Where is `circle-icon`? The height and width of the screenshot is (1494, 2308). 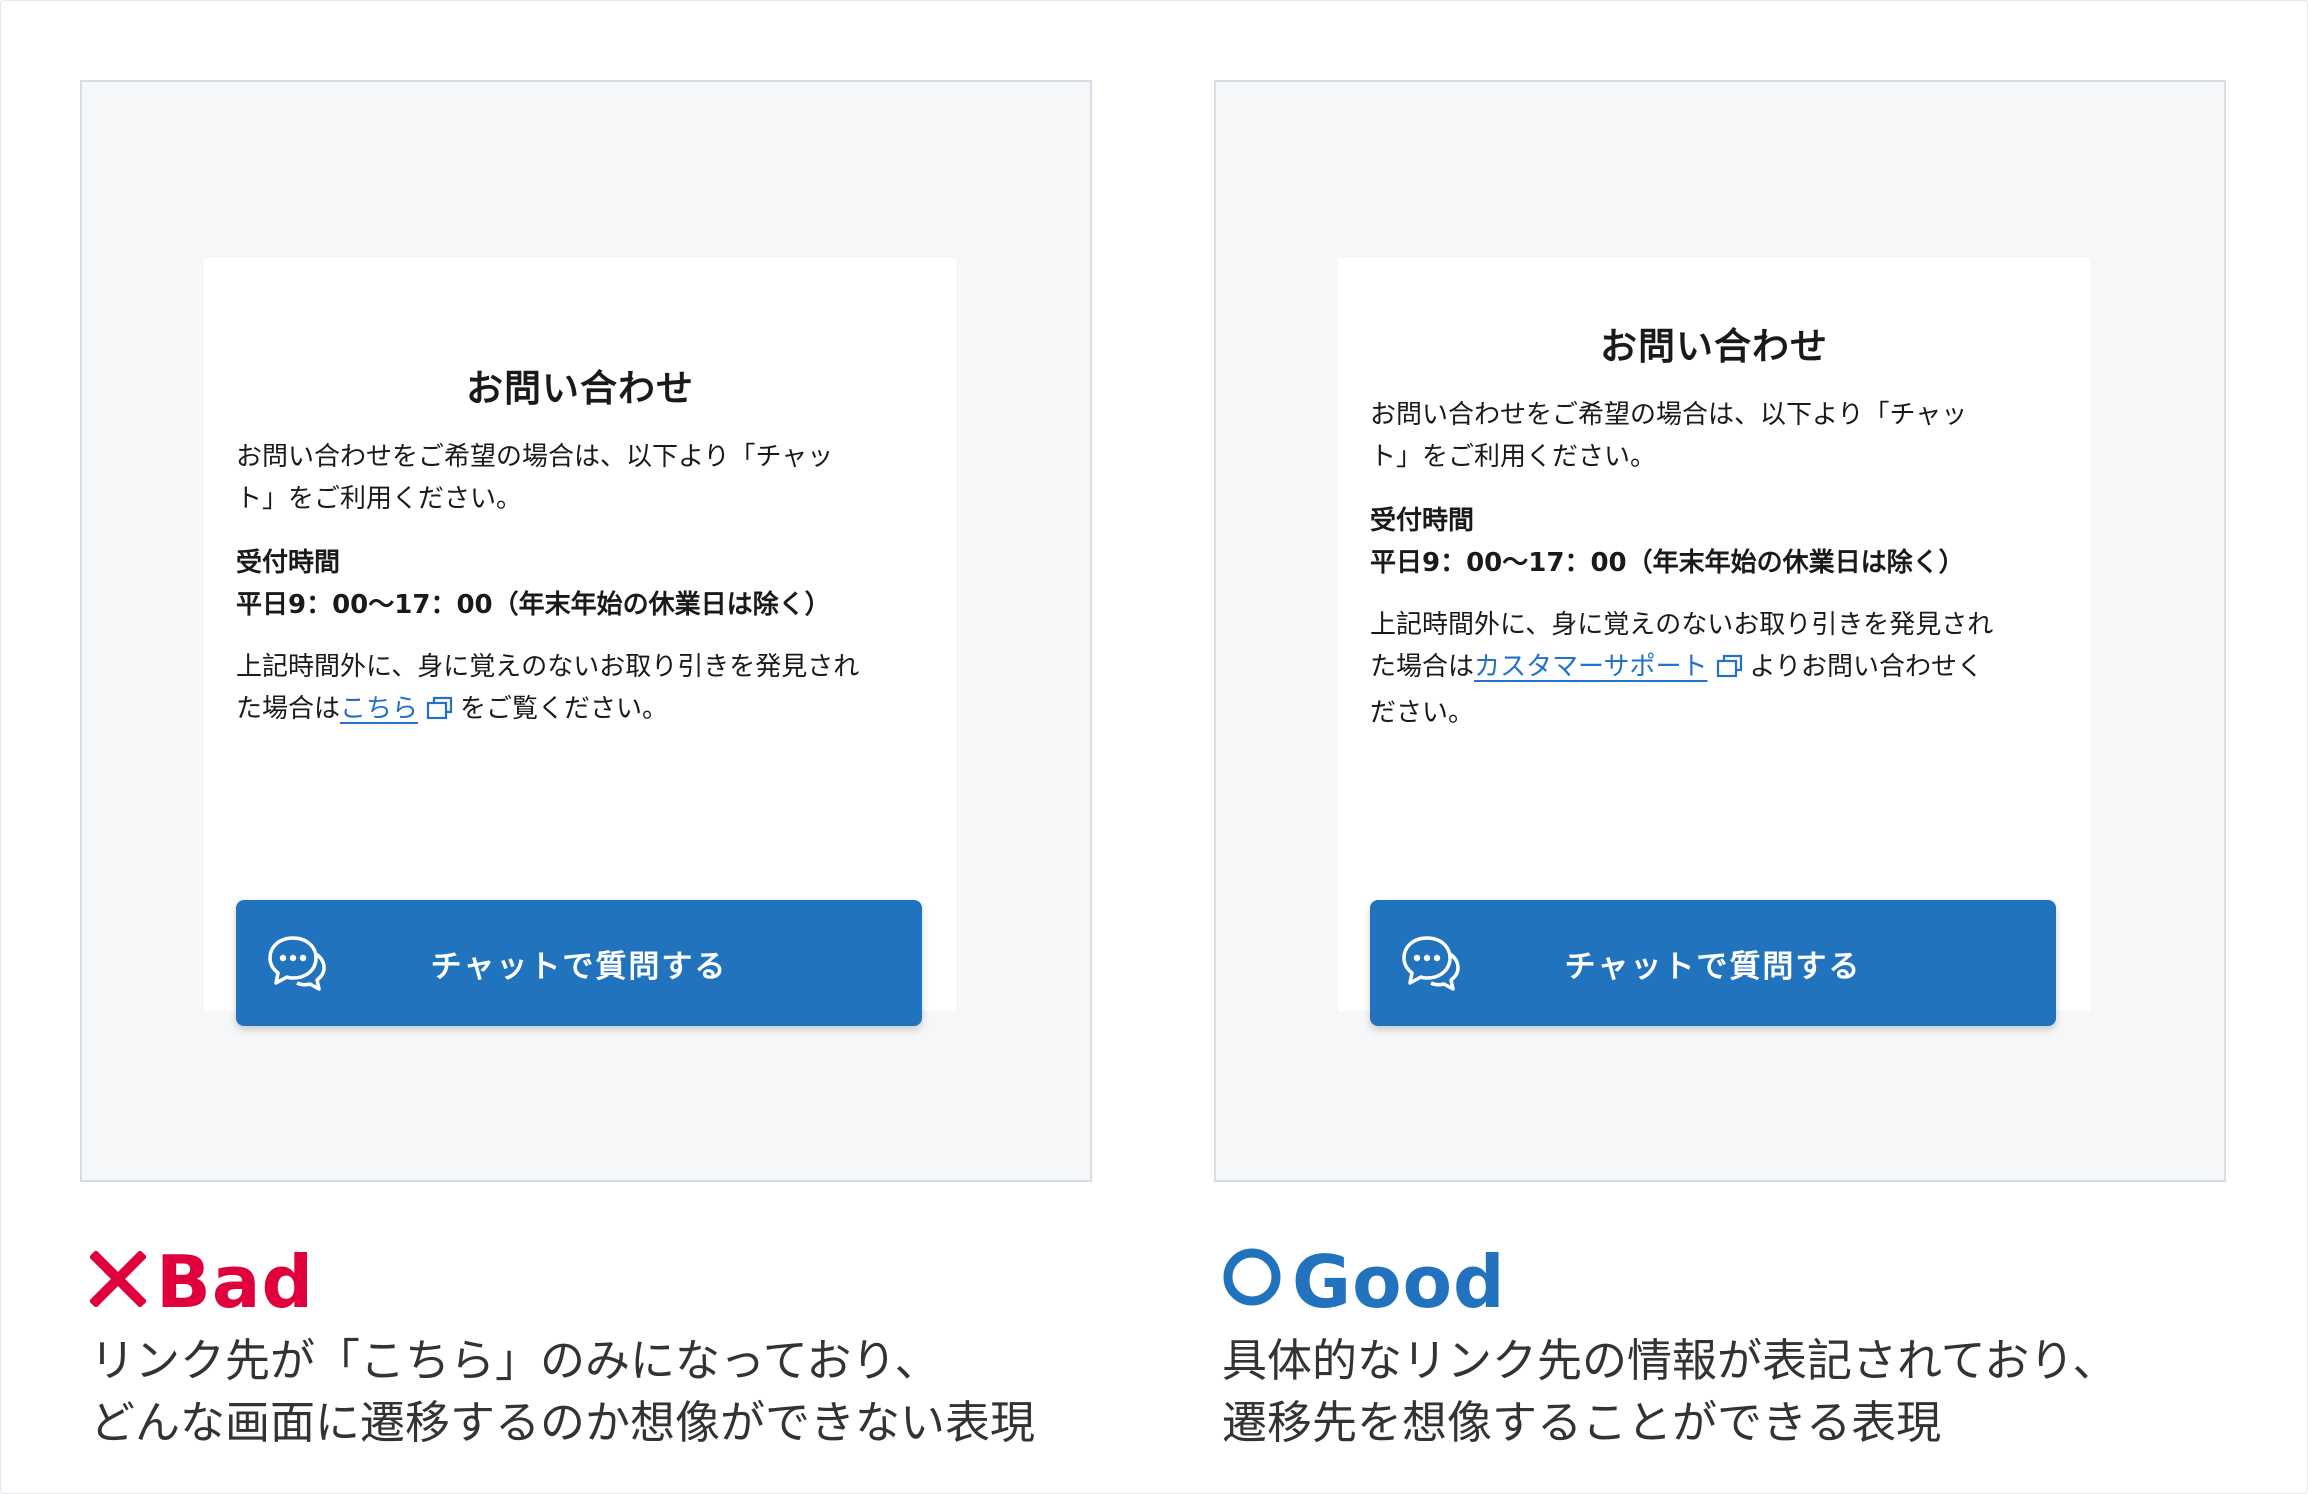 circle-icon is located at coordinates (1252, 1282).